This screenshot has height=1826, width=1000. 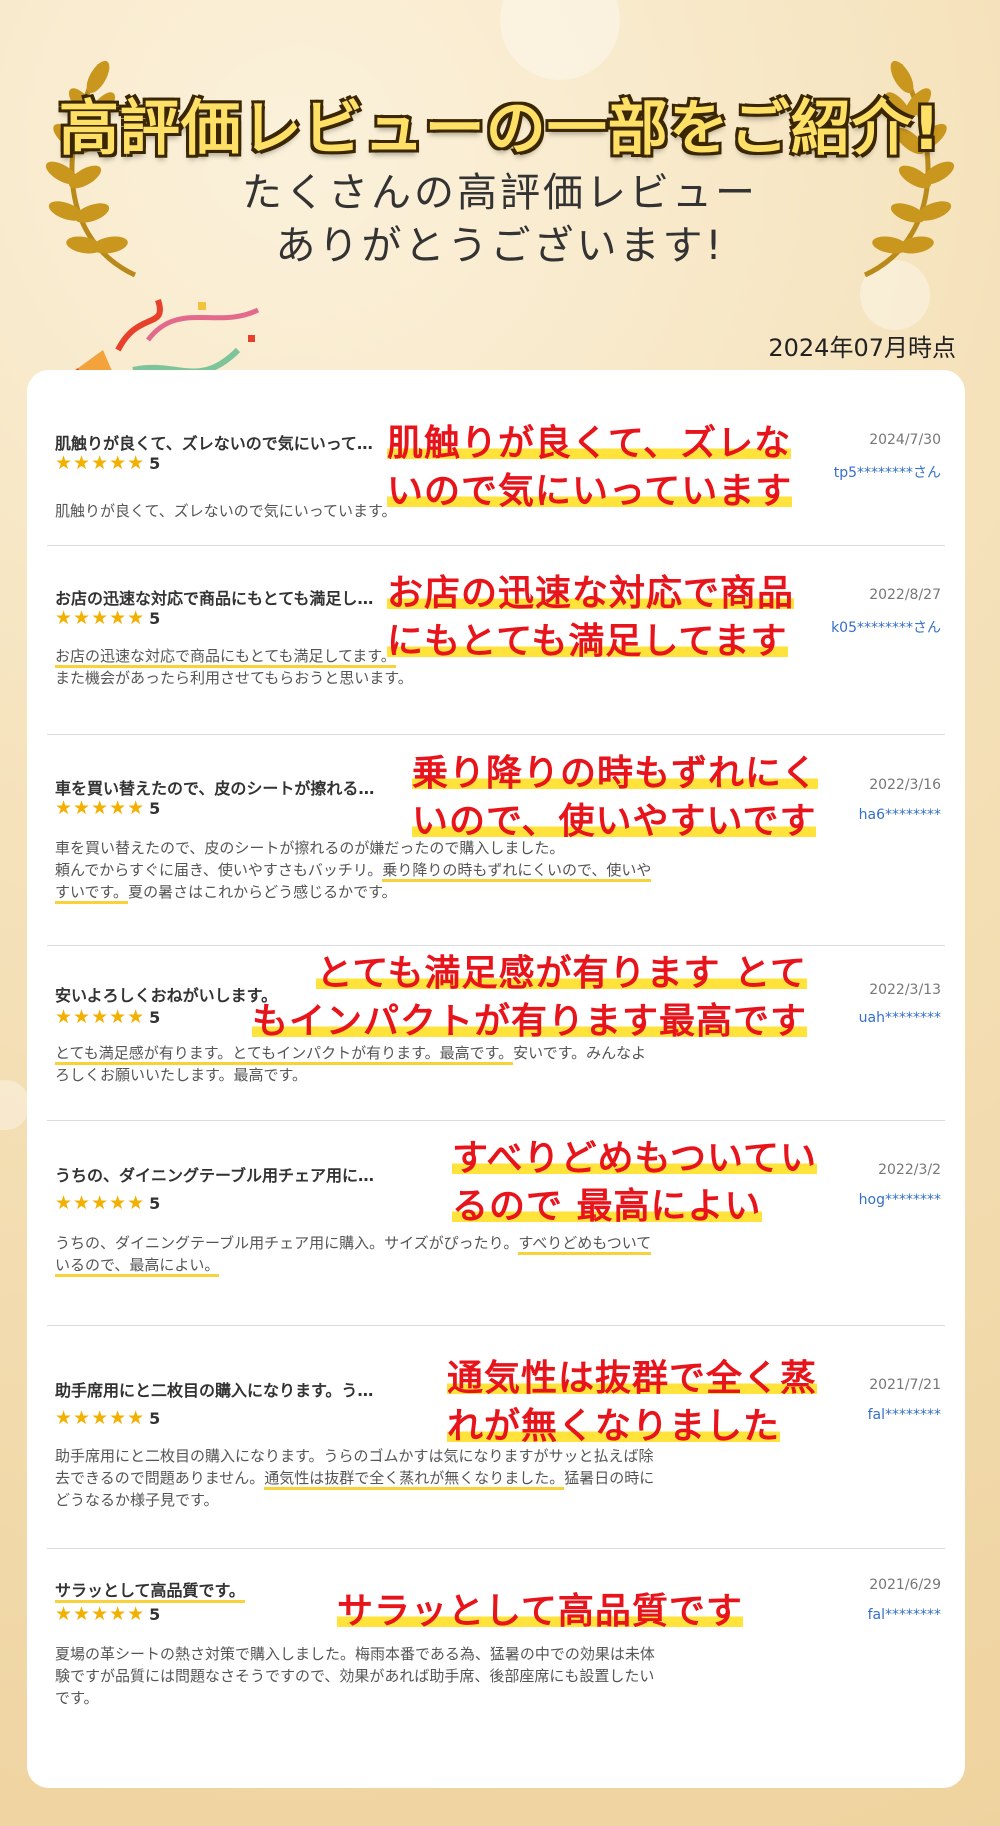 What do you see at coordinates (899, 815) in the screenshot?
I see `reviewer-name: ha6********` at bounding box center [899, 815].